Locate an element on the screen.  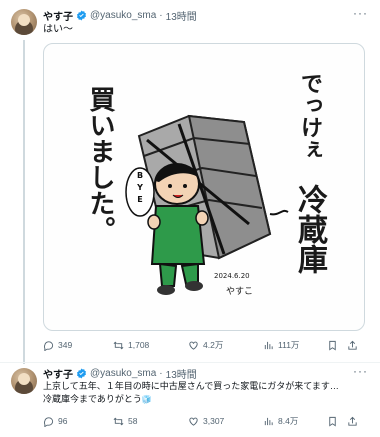
bubble-letter-3: E is located at coordinates (139, 199).